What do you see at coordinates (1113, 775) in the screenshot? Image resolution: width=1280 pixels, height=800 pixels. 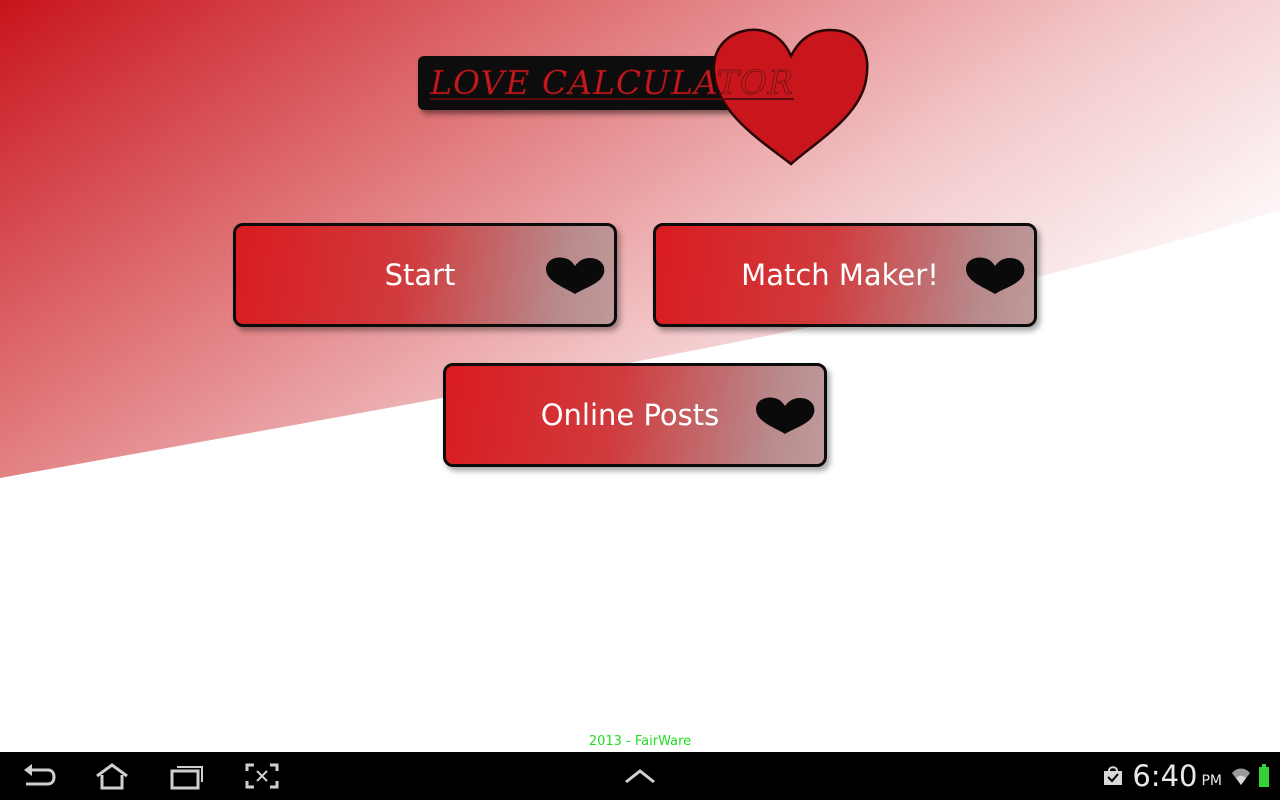 I see `shopping-bag-icon` at bounding box center [1113, 775].